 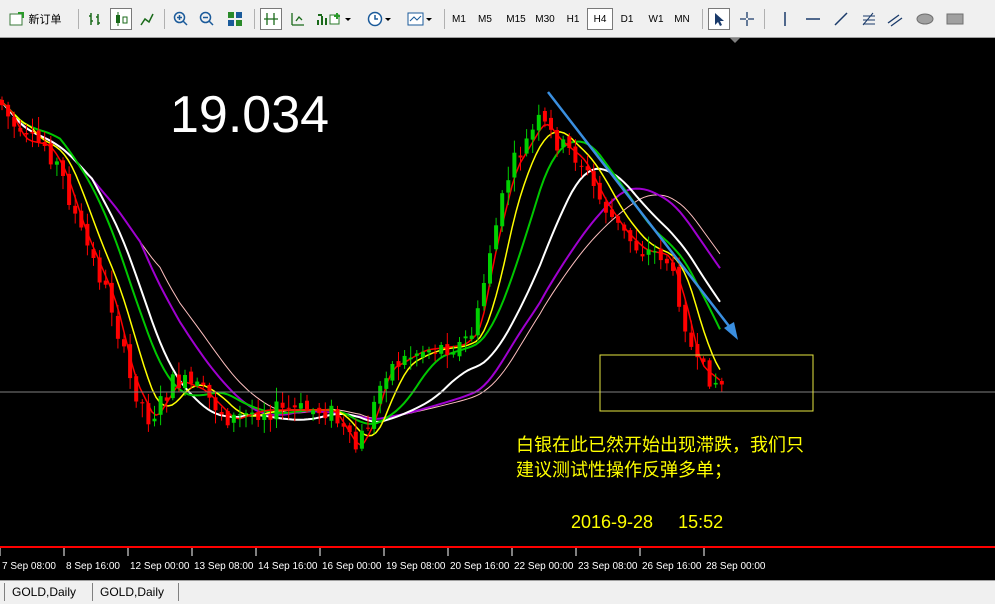 I want to click on x-tick-label: 23 Sep 08:00, so click(x=608, y=566).